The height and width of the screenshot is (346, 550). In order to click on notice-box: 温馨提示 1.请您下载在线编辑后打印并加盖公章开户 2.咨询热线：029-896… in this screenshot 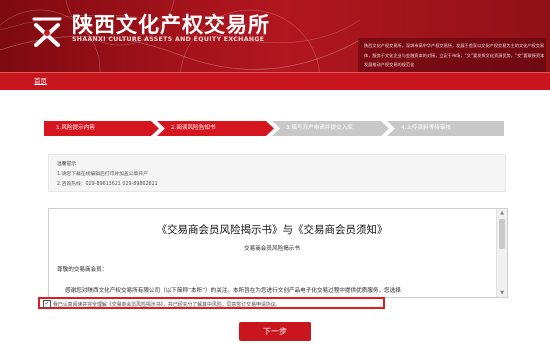, I will do `click(277, 173)`.